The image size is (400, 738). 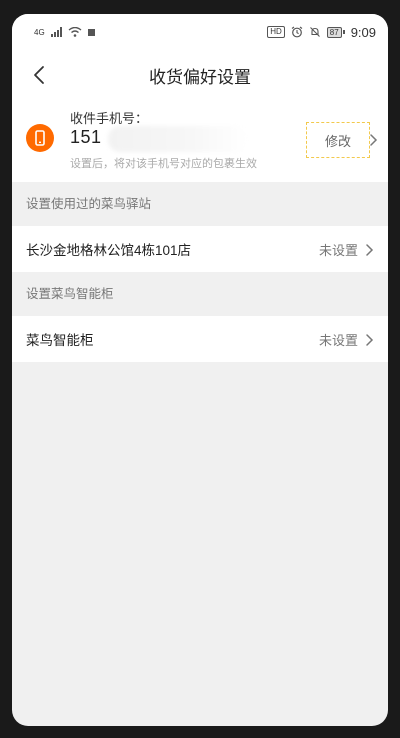 I want to click on battery-level: 87, so click(x=334, y=32).